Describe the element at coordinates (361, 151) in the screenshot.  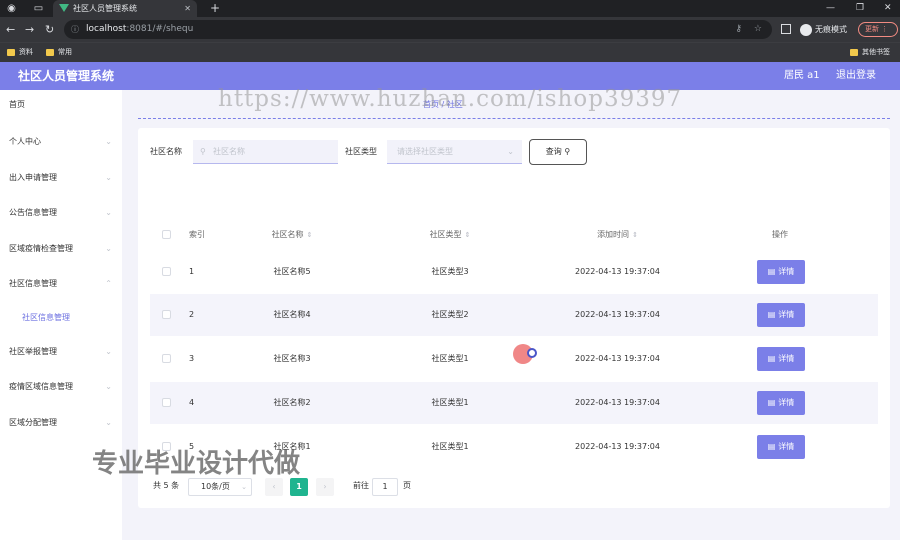
I see `type-filter-label: 社区类型` at that location.